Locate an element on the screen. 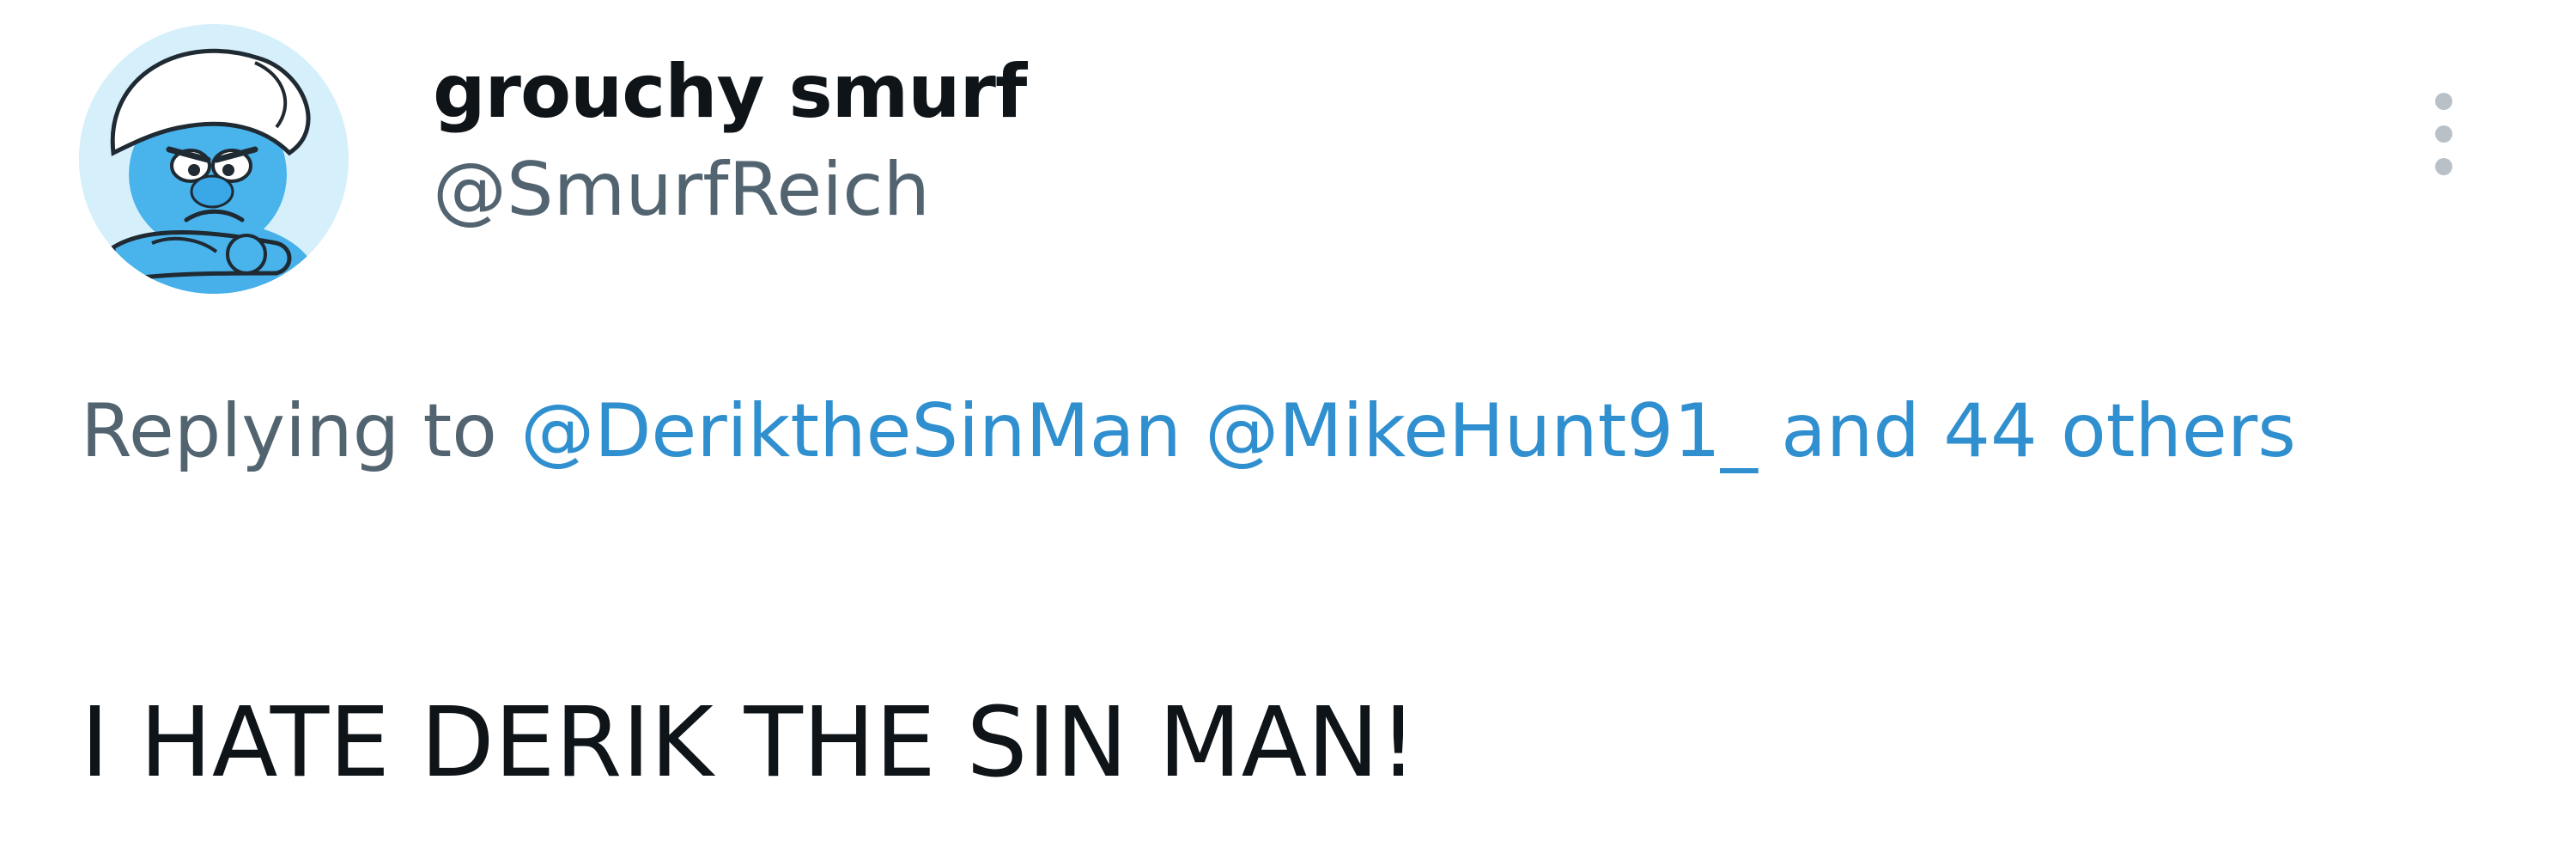  user-name-block: grouchy smurf @SmurfReich is located at coordinates (730, 141).